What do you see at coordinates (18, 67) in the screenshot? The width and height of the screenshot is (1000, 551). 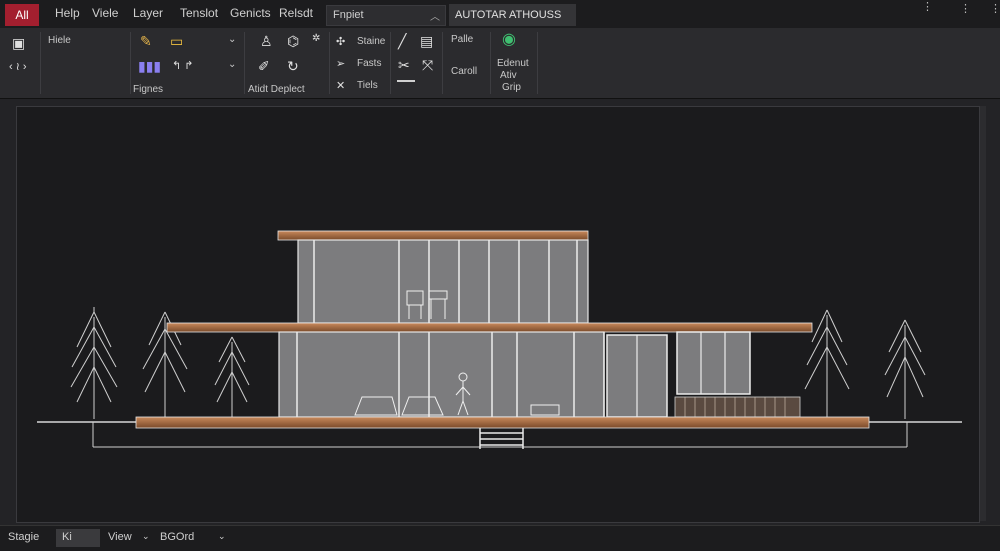 I see `undo-redo-icon: ‹ ≀ ›` at bounding box center [18, 67].